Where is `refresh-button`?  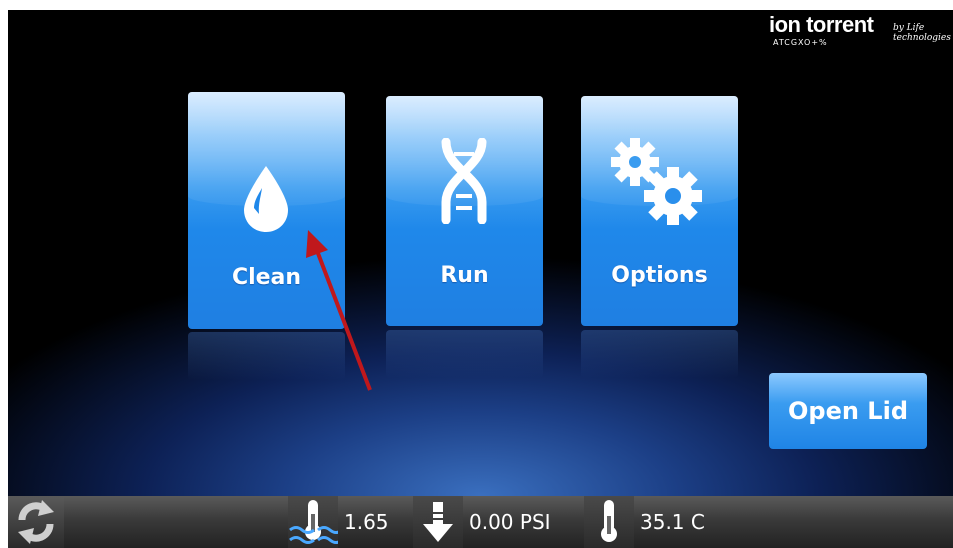 refresh-button is located at coordinates (36, 522).